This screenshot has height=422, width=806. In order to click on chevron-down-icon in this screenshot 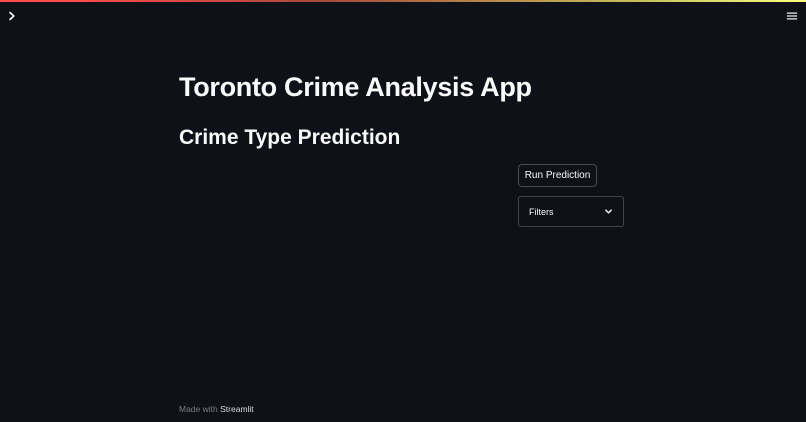, I will do `click(608, 212)`.